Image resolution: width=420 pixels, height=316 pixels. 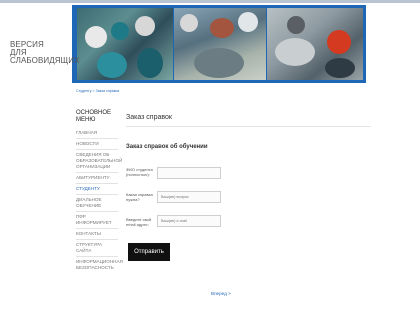 I want to click on menu-item-news: НОВОСТИ, so click(x=97, y=144).